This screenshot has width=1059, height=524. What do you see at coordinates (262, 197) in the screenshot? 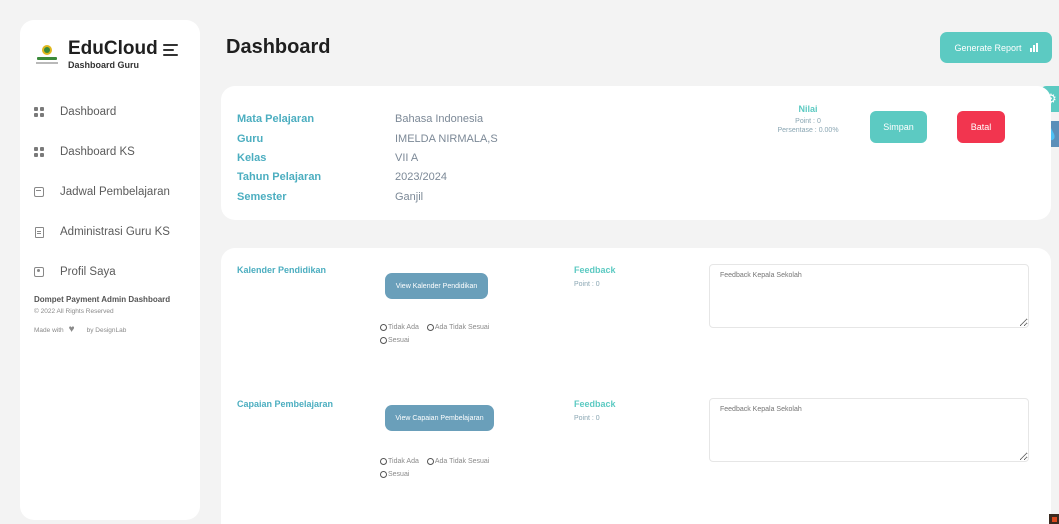
I see `info-label: Semester` at bounding box center [262, 197].